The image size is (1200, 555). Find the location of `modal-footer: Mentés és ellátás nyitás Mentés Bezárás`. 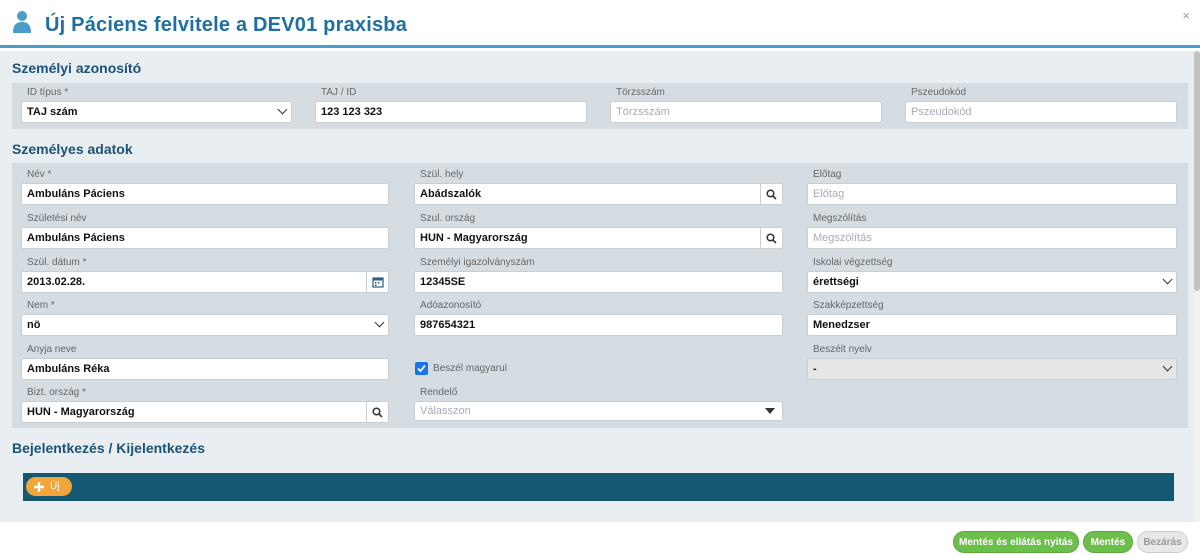

modal-footer: Mentés és ellátás nyitás Mentés Bezárás is located at coordinates (600, 538).